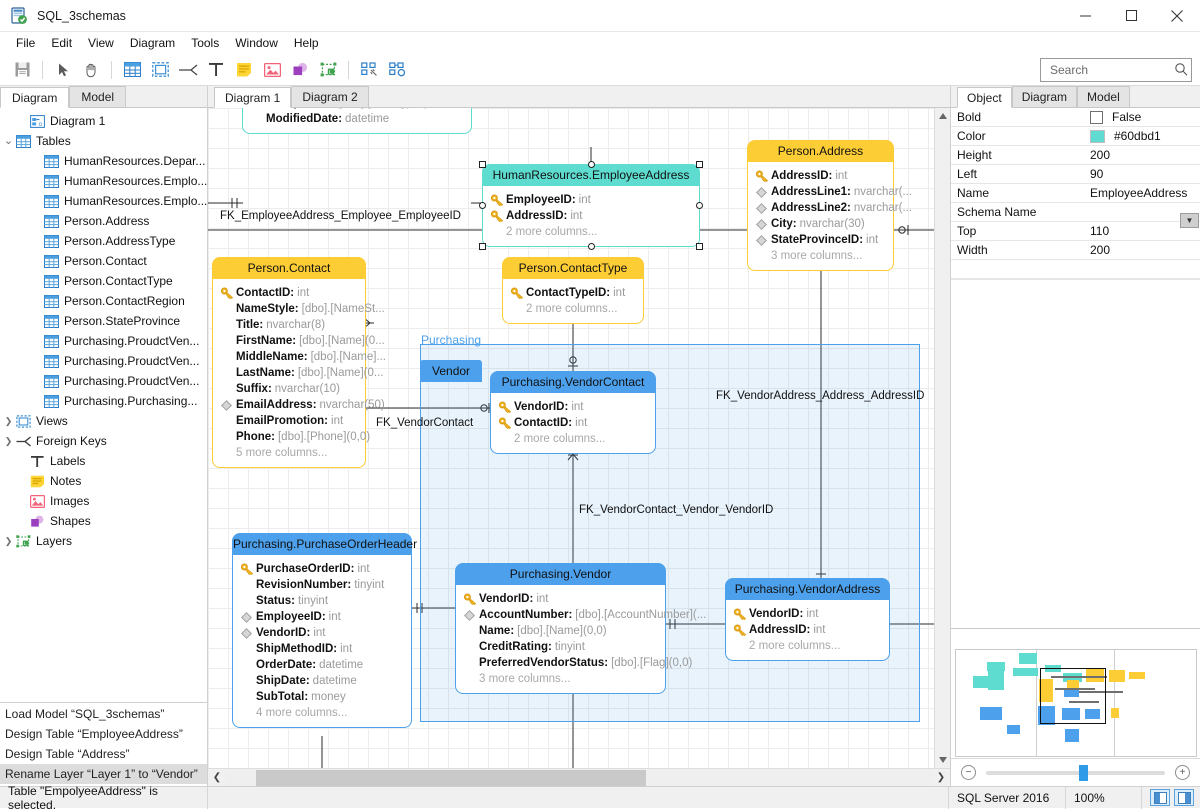 This screenshot has height=812, width=1200. Describe the element at coordinates (1075, 117) in the screenshot. I see `property-row: Bold False` at that location.